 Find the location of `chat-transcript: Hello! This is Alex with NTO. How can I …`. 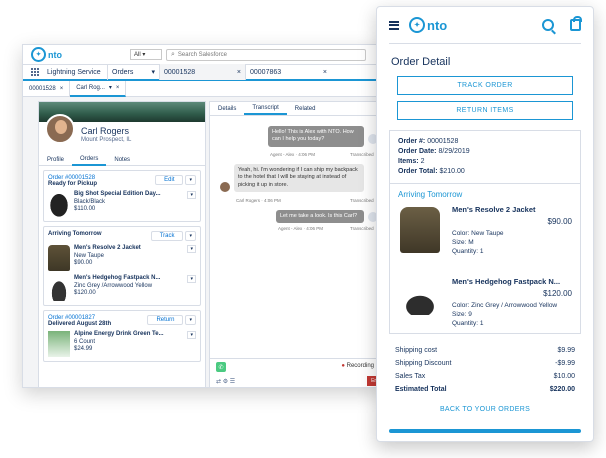

chat-transcript: Hello! This is Alex with NTO. How can I … is located at coordinates (296, 240).